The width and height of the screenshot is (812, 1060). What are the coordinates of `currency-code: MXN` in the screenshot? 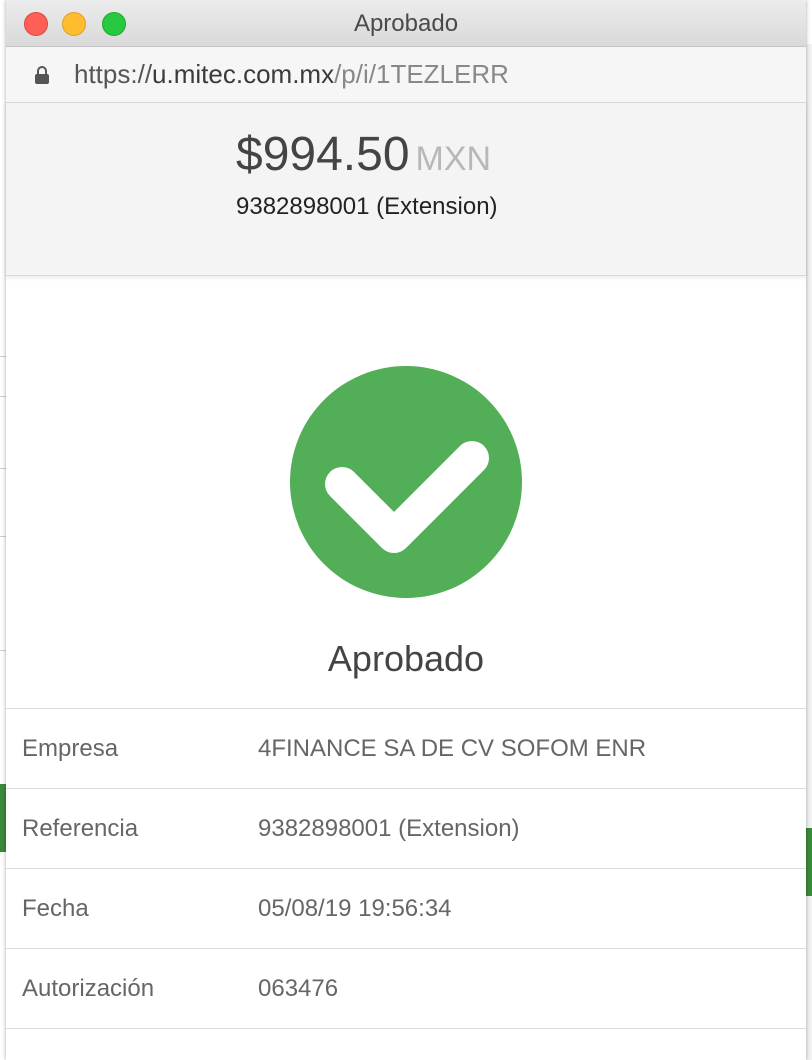 It's located at (453, 159).